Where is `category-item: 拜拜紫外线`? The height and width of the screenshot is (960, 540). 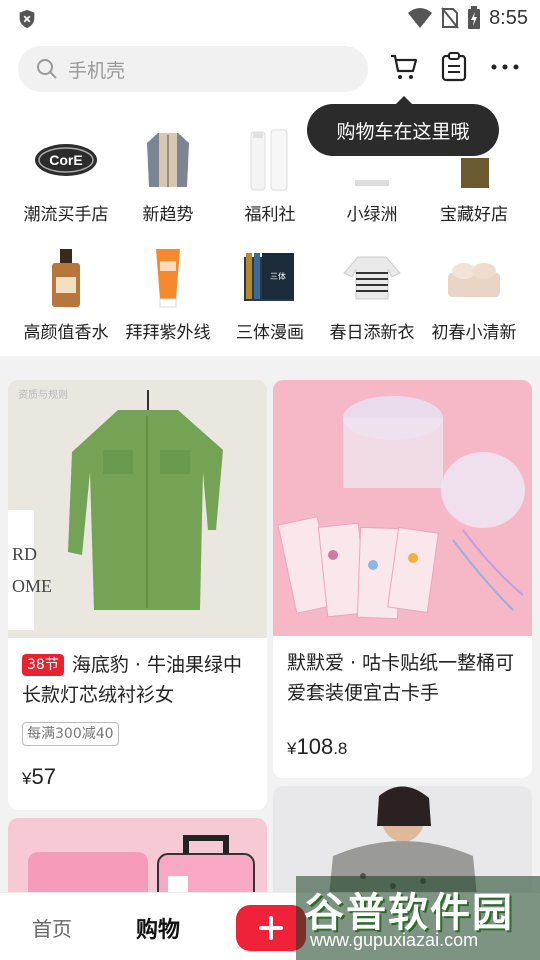
category-item: 拜拜紫外线 is located at coordinates (168, 293).